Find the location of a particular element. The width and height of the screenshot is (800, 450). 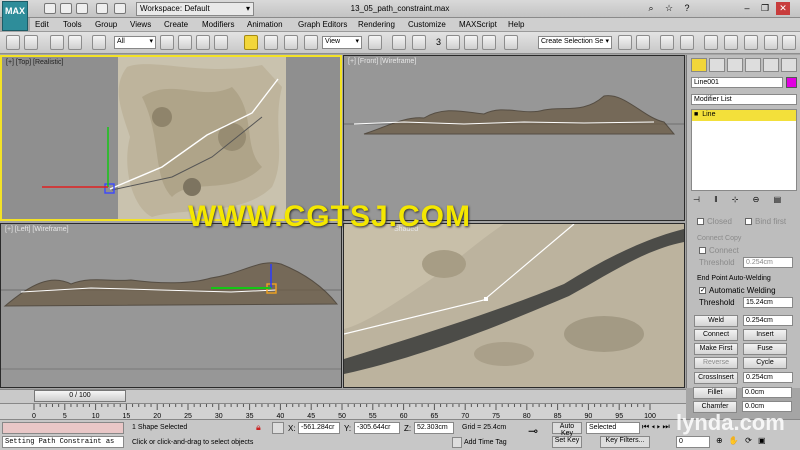

place-icon is located at coordinates (311, 42).